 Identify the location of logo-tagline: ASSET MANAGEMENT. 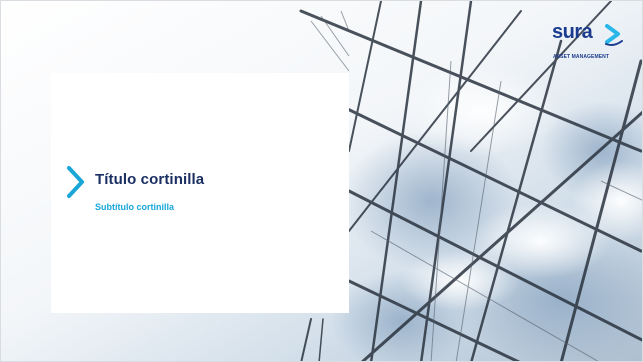
(581, 57).